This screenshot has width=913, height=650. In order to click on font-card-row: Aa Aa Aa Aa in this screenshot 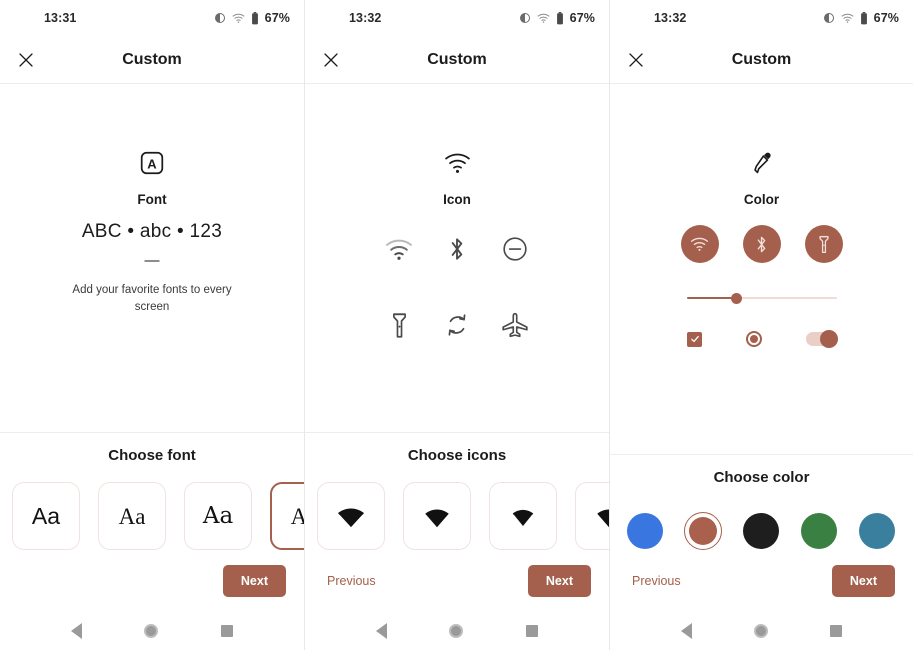, I will do `click(152, 516)`.